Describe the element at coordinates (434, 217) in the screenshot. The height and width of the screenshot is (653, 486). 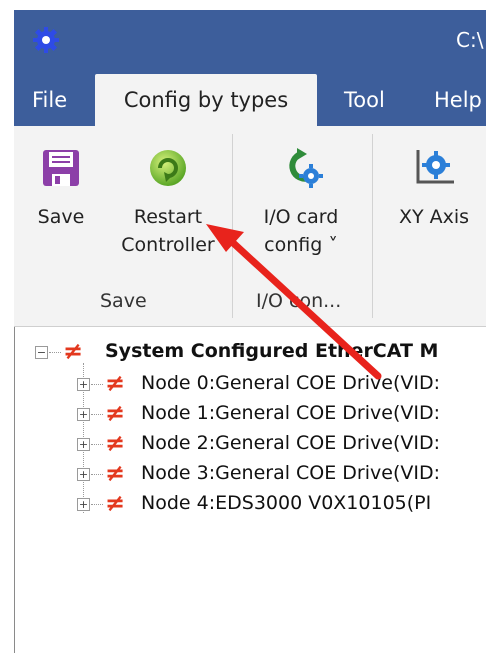
I see `xy-axis-label: XY Axis` at that location.